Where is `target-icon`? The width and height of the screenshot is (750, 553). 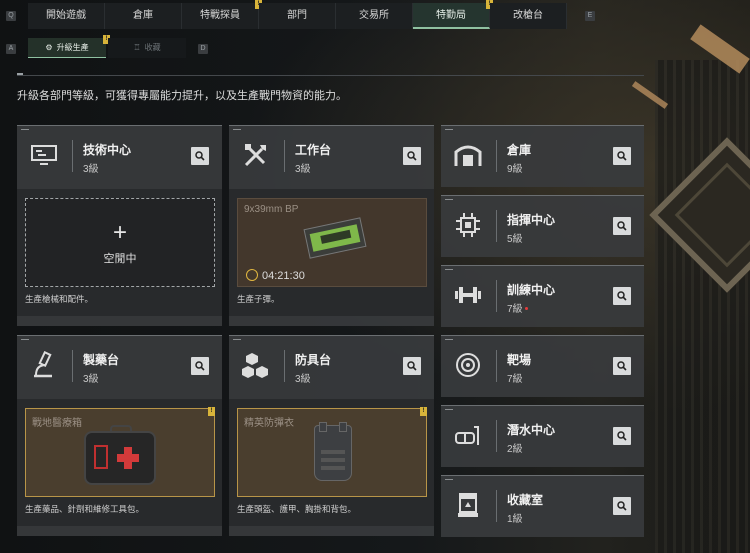 target-icon is located at coordinates (468, 365).